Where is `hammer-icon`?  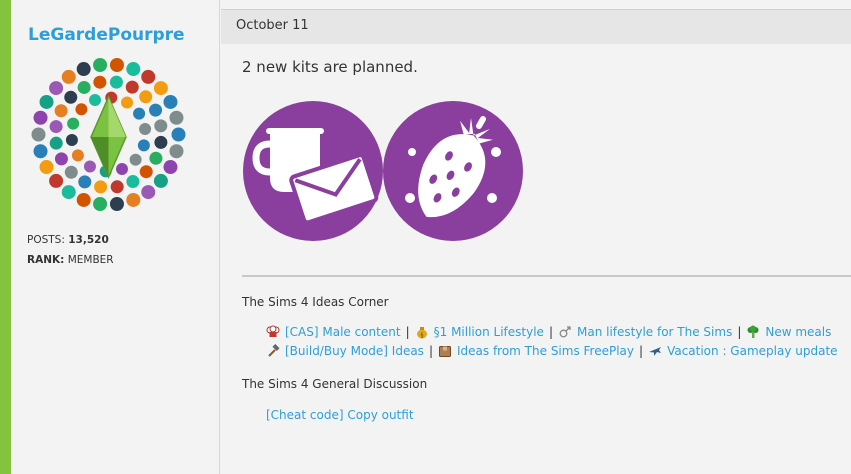
hammer-icon is located at coordinates (274, 350).